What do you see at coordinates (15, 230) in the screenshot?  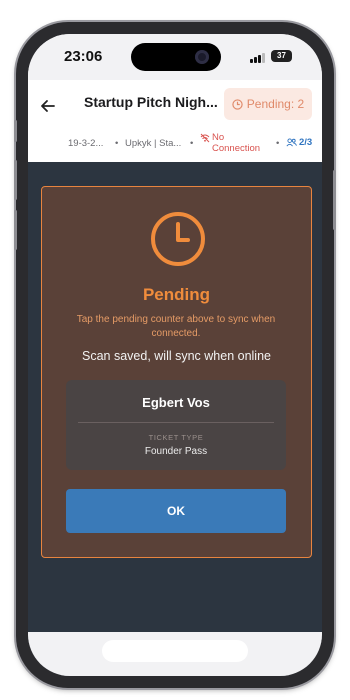 I see `volume-down-button` at bounding box center [15, 230].